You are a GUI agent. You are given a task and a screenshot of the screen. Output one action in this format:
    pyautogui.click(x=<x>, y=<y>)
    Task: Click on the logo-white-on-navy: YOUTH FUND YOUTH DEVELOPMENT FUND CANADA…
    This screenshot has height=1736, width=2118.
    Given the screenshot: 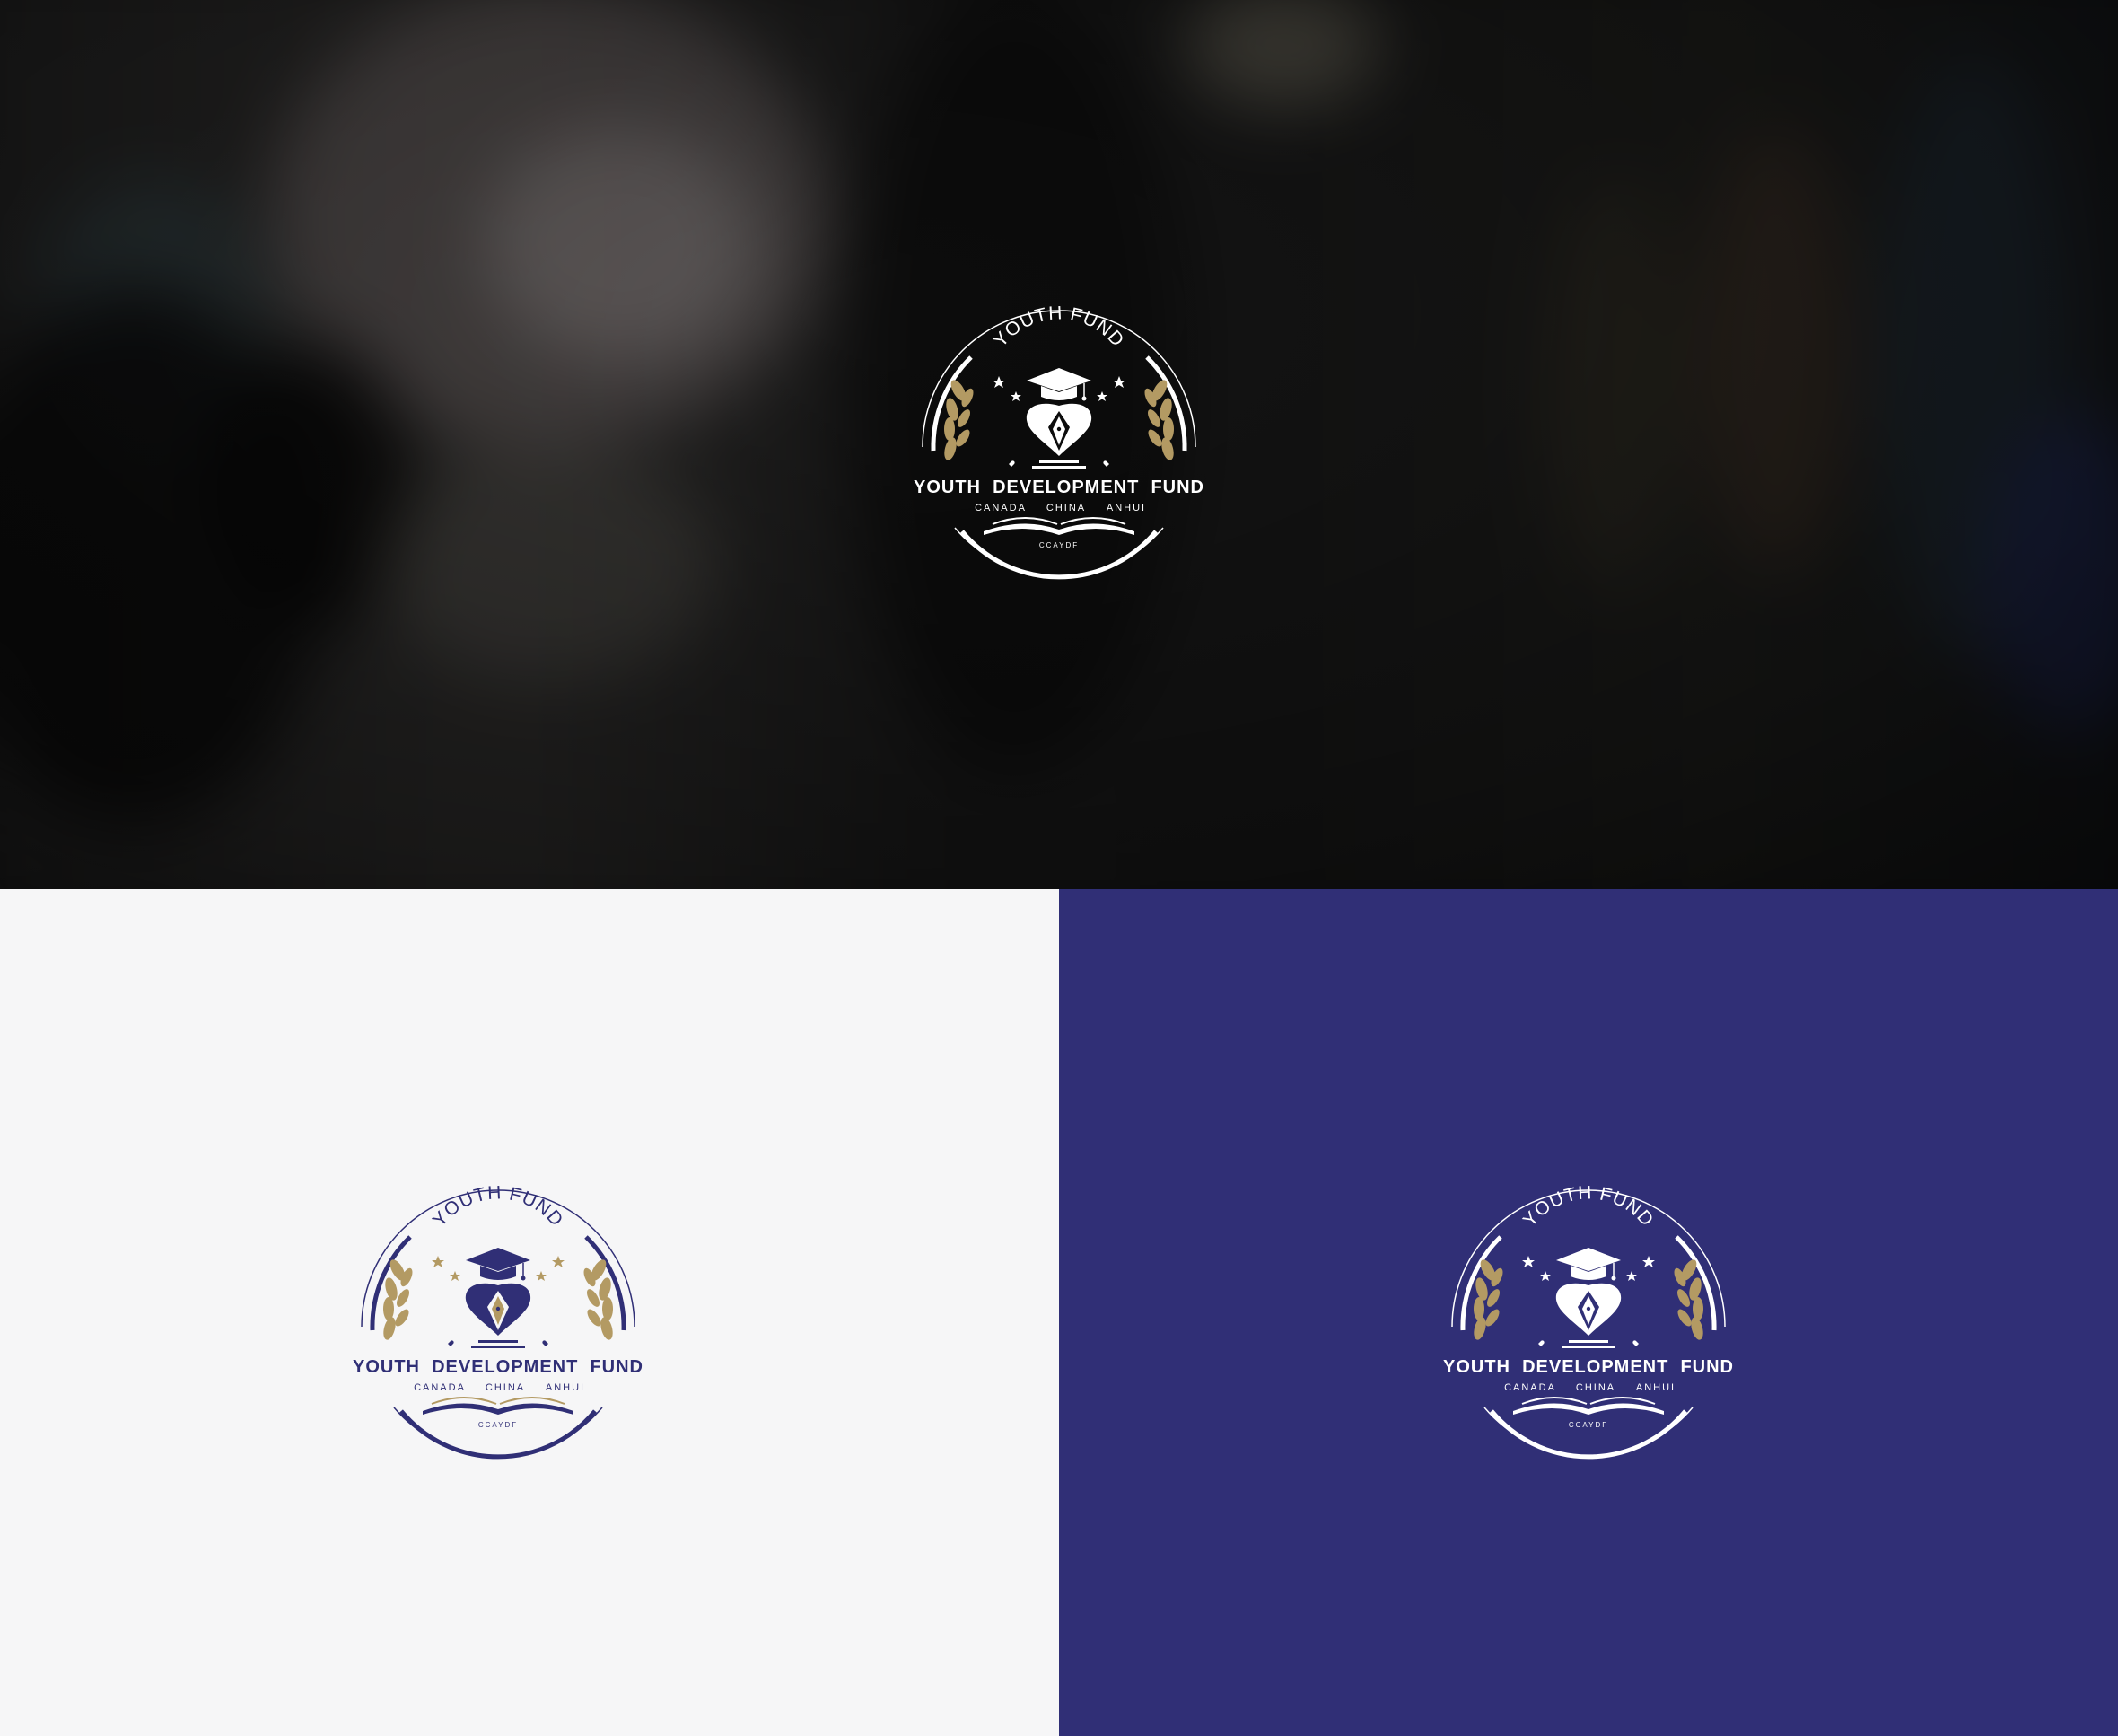 What is the action you would take?
    pyautogui.click(x=1588, y=1319)
    